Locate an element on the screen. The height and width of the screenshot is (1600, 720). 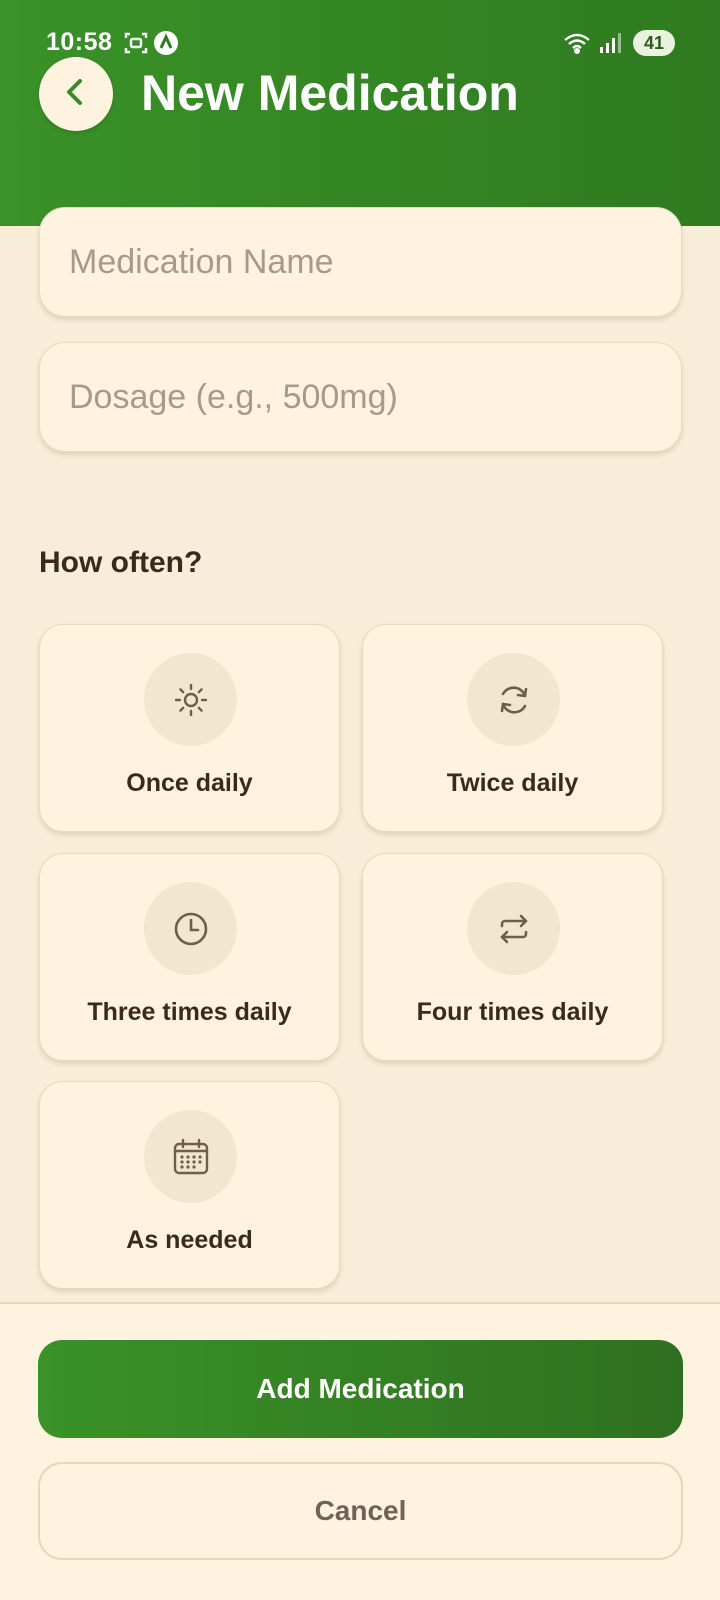
medication-name-field is located at coordinates (360, 262).